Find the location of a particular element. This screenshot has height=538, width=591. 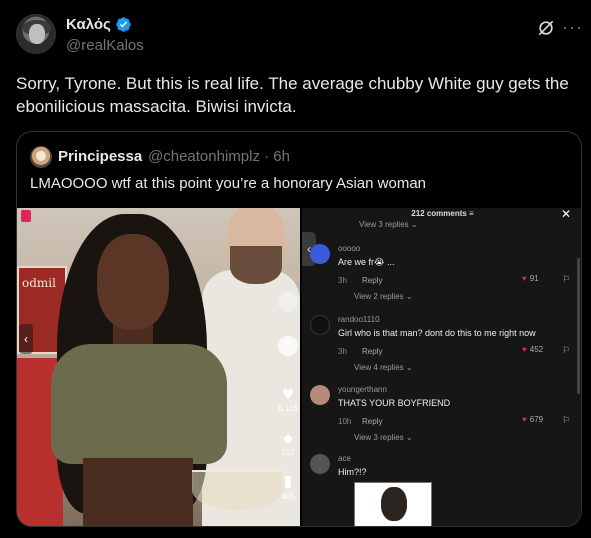

comment-age: 10h is located at coordinates (345, 421).